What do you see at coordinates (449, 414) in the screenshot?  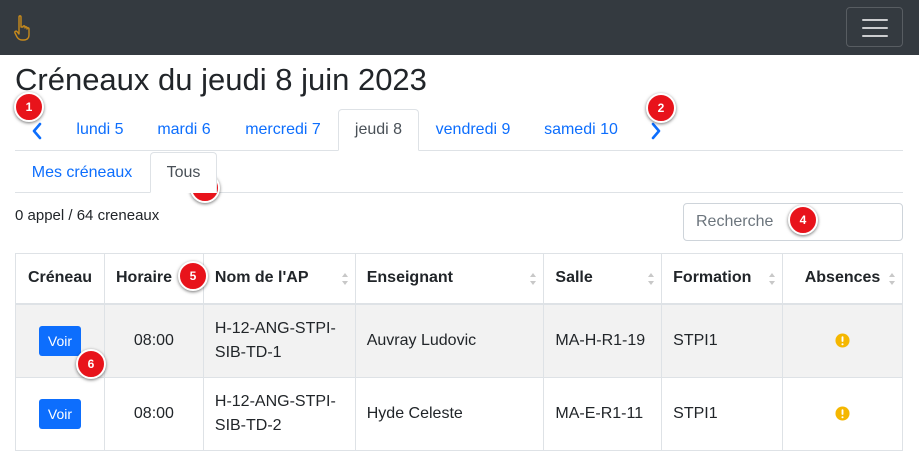 I see `cell-enseignant: Hyde Celeste` at bounding box center [449, 414].